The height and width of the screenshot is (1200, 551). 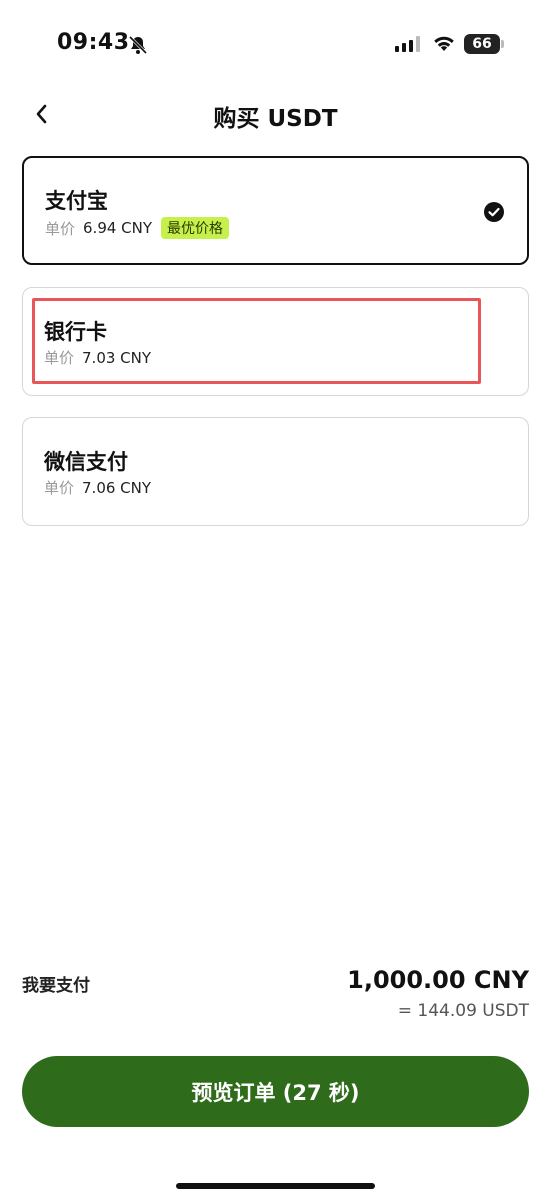 I want to click on battery-level: 66, so click(x=482, y=44).